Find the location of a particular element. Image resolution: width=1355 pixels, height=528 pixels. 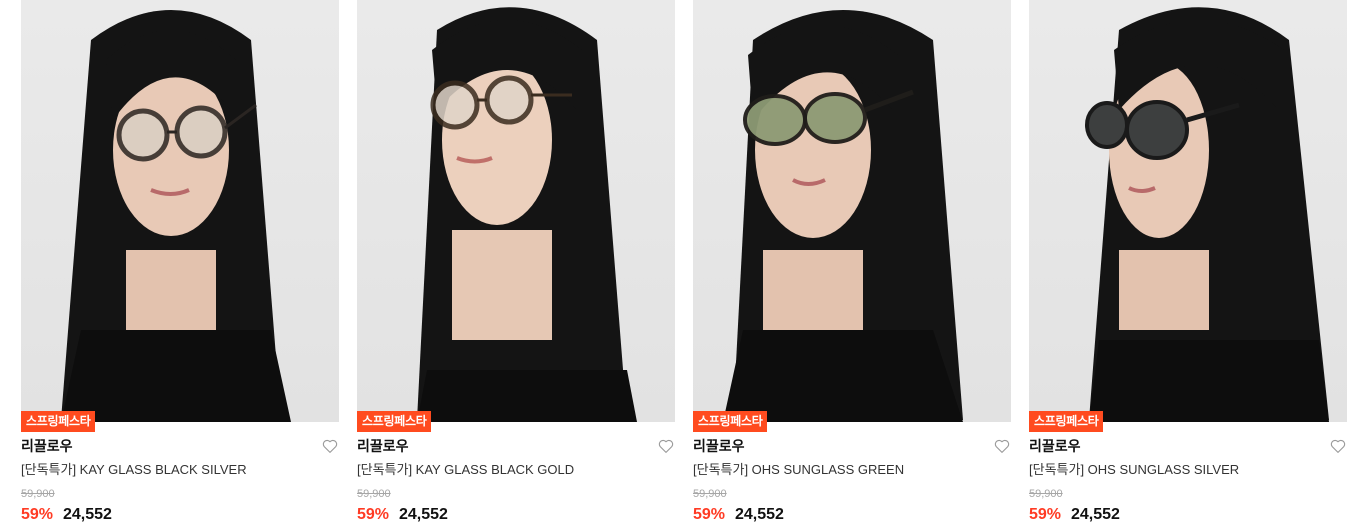

product-name: [단독특가] KAY GLASS BLACK SILVER is located at coordinates (134, 470).